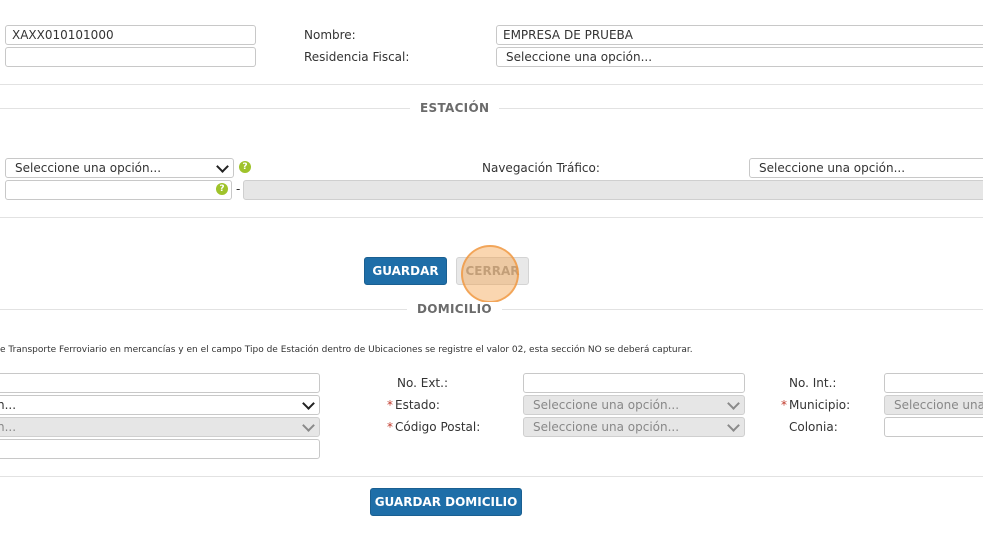 This screenshot has width=983, height=549. Describe the element at coordinates (405, 271) in the screenshot. I see `guardar-button: GUARDAR` at that location.